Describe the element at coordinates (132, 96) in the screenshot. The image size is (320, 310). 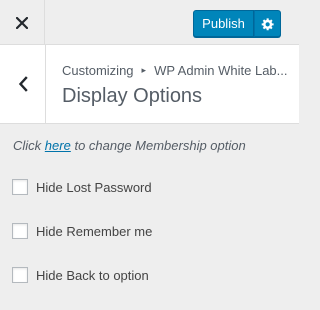
I see `section-title: Display Options` at that location.